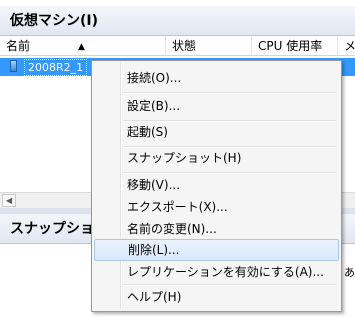  I want to click on column-header-name: 名前 ▲, so click(83, 46).